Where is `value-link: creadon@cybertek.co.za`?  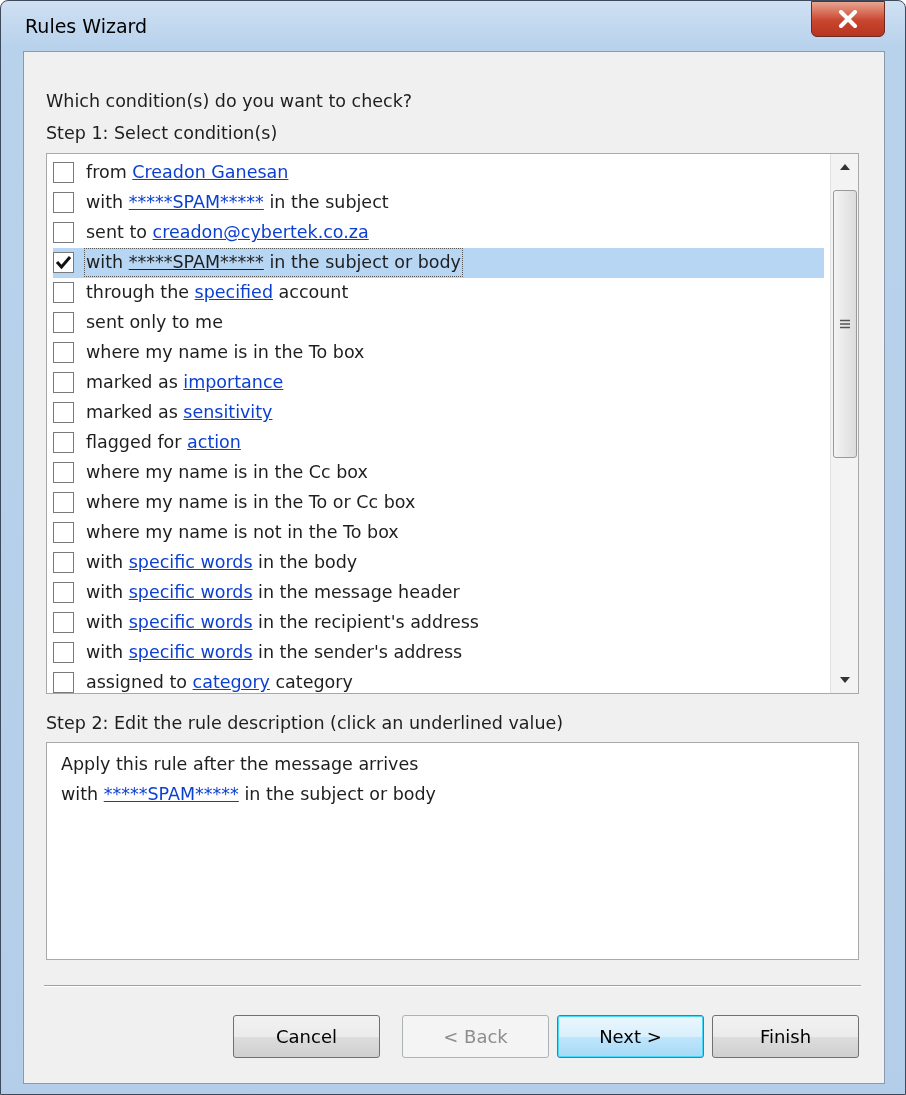
value-link: creadon@cybertek.co.za is located at coordinates (260, 232).